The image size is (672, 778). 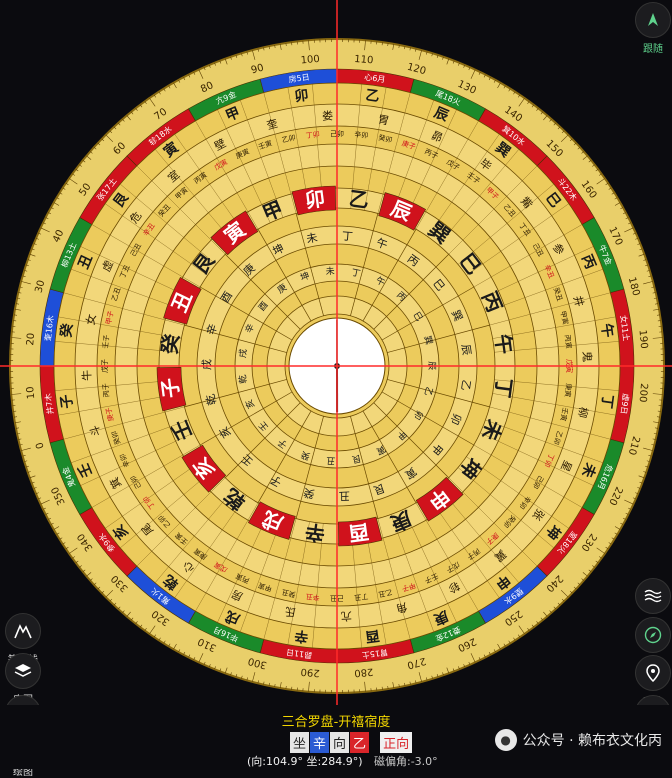 What do you see at coordinates (319, 742) in the screenshot?
I see `zuo-char: 辛` at bounding box center [319, 742].